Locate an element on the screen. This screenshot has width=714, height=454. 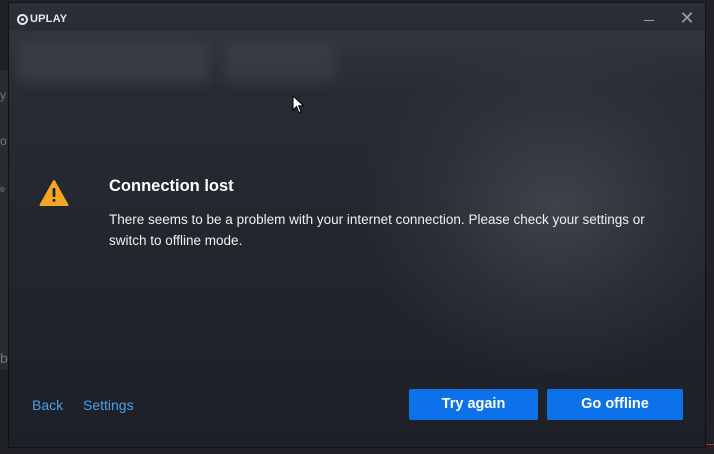
background-fragment: b is located at coordinates (4, 358).